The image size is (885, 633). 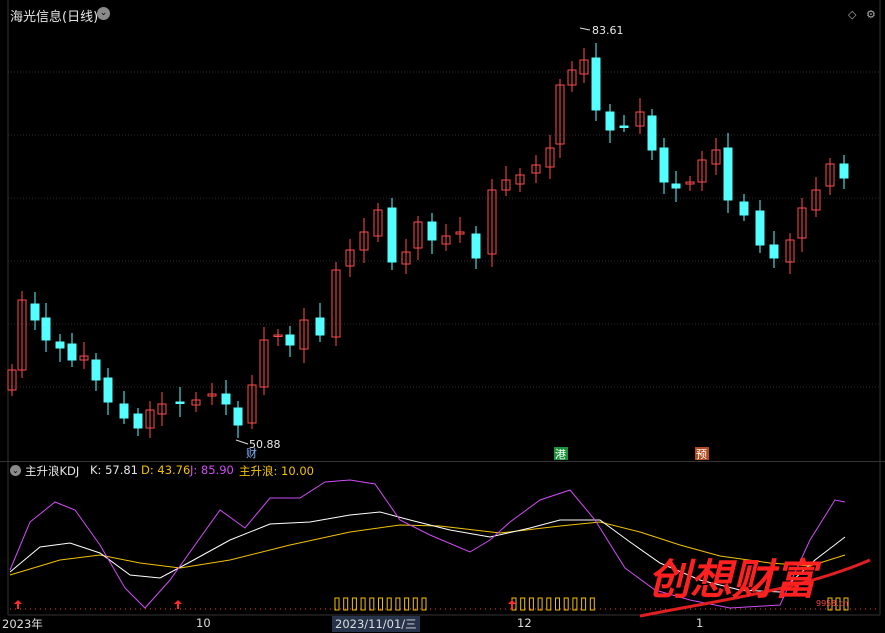 What do you see at coordinates (212, 470) in the screenshot?
I see `j-value: J: 85.90` at bounding box center [212, 470].